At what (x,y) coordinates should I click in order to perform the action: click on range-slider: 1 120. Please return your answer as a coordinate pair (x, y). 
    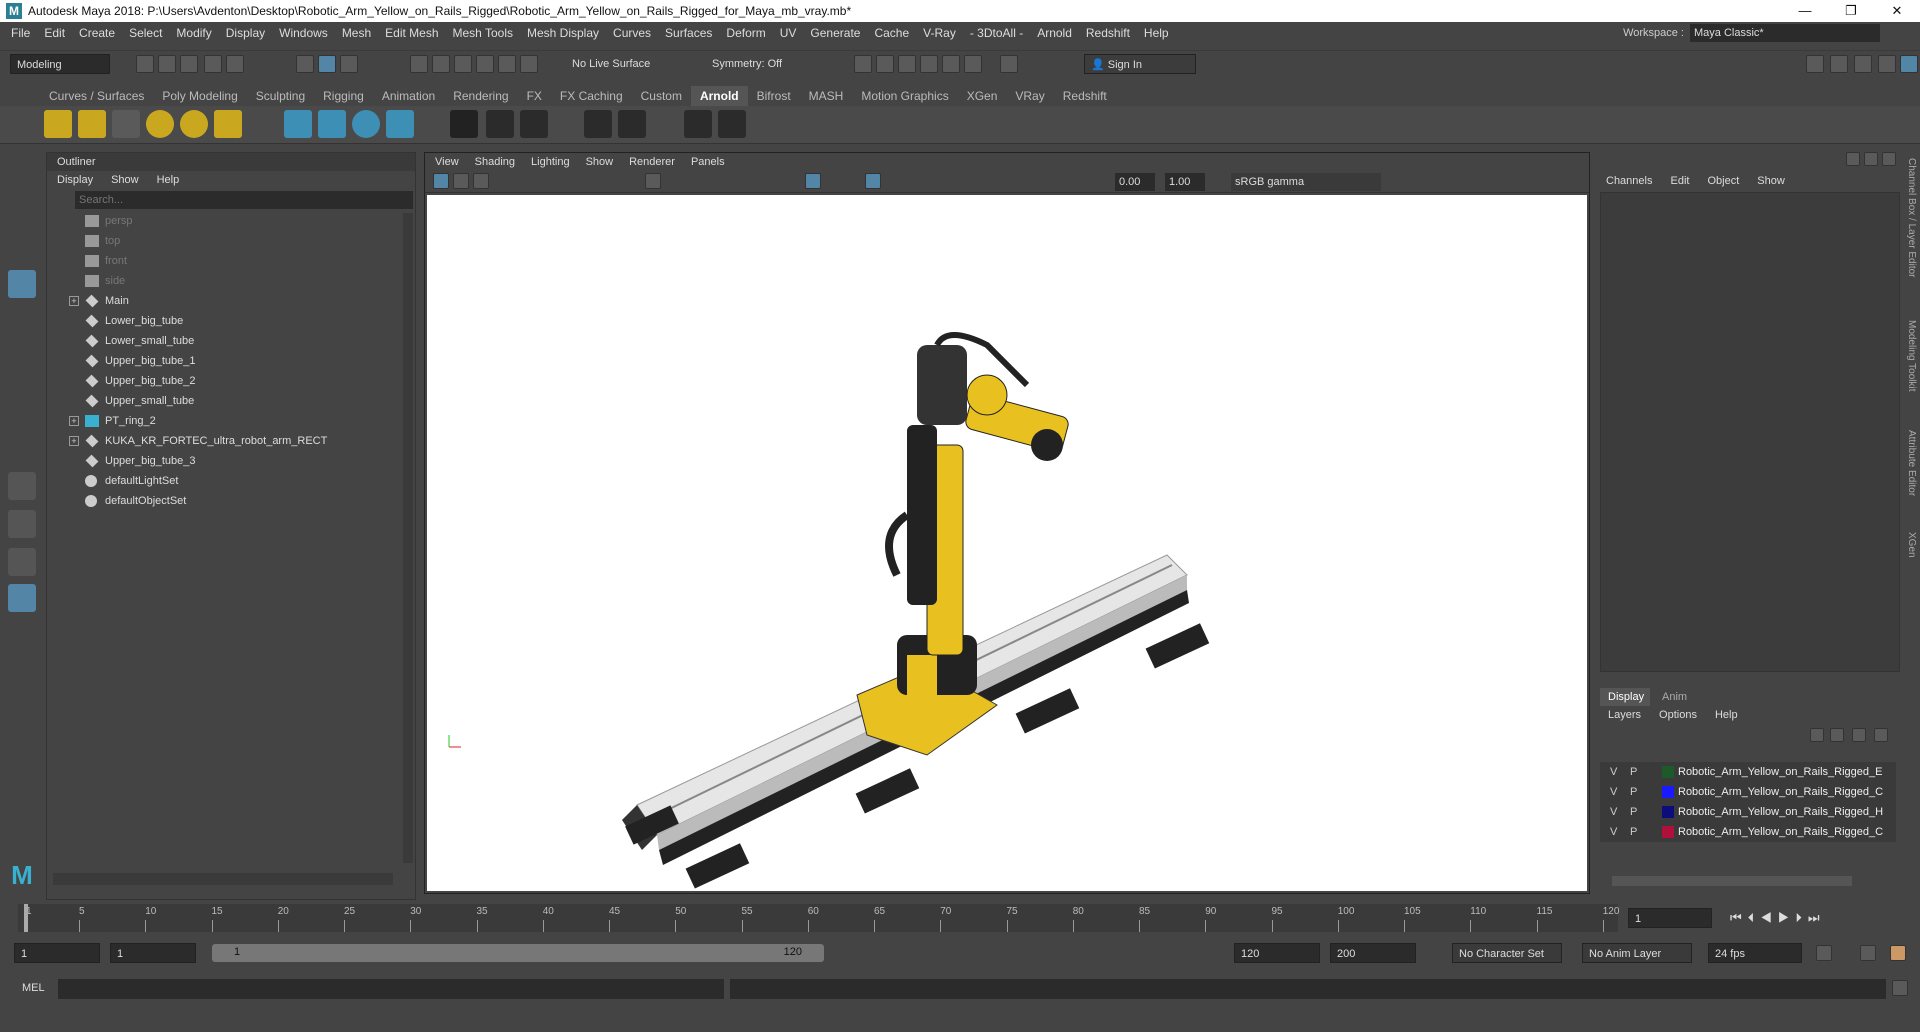
    Looking at the image, I should click on (518, 953).